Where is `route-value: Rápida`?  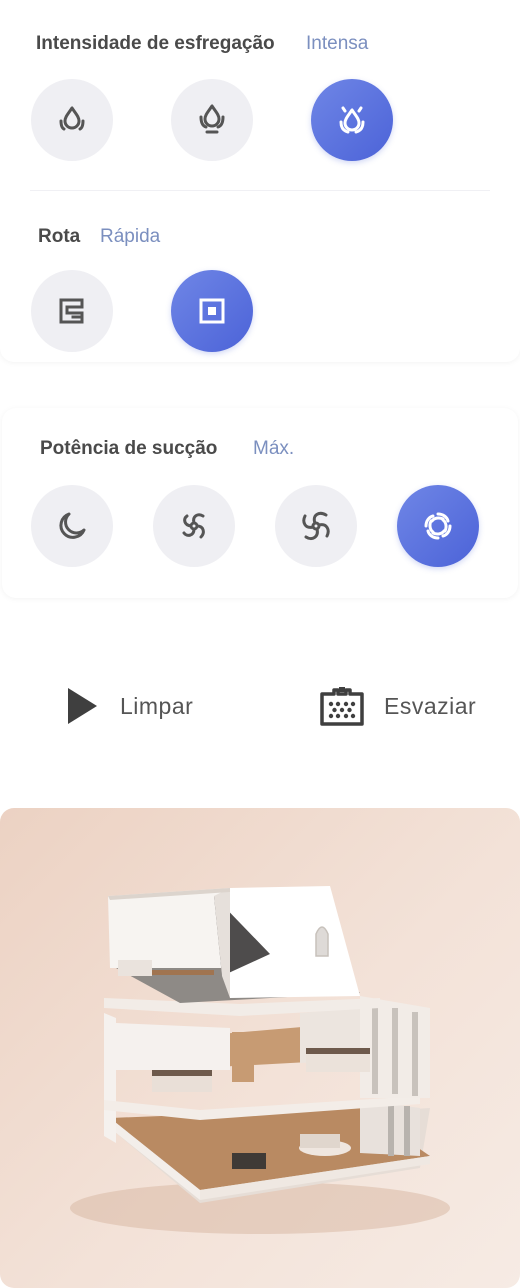
route-value: Rápida is located at coordinates (130, 236).